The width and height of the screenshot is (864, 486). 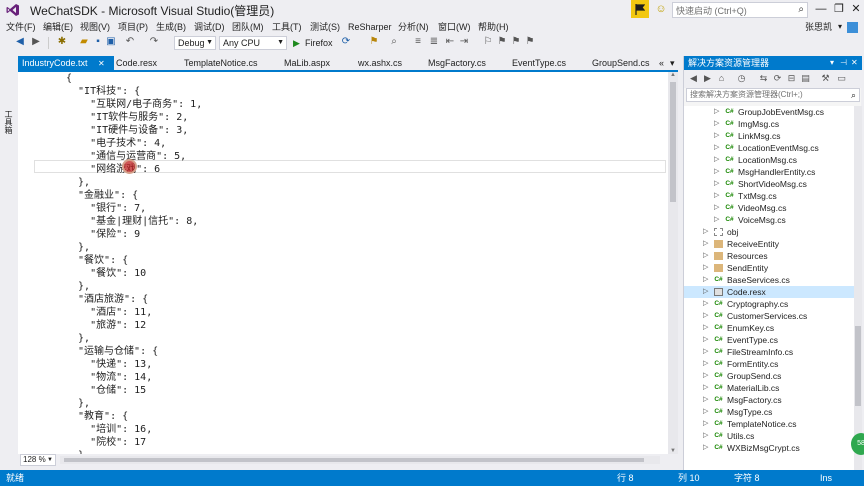 What do you see at coordinates (857, 444) in the screenshot?
I see `floating-widget-icon: 58` at bounding box center [857, 444].